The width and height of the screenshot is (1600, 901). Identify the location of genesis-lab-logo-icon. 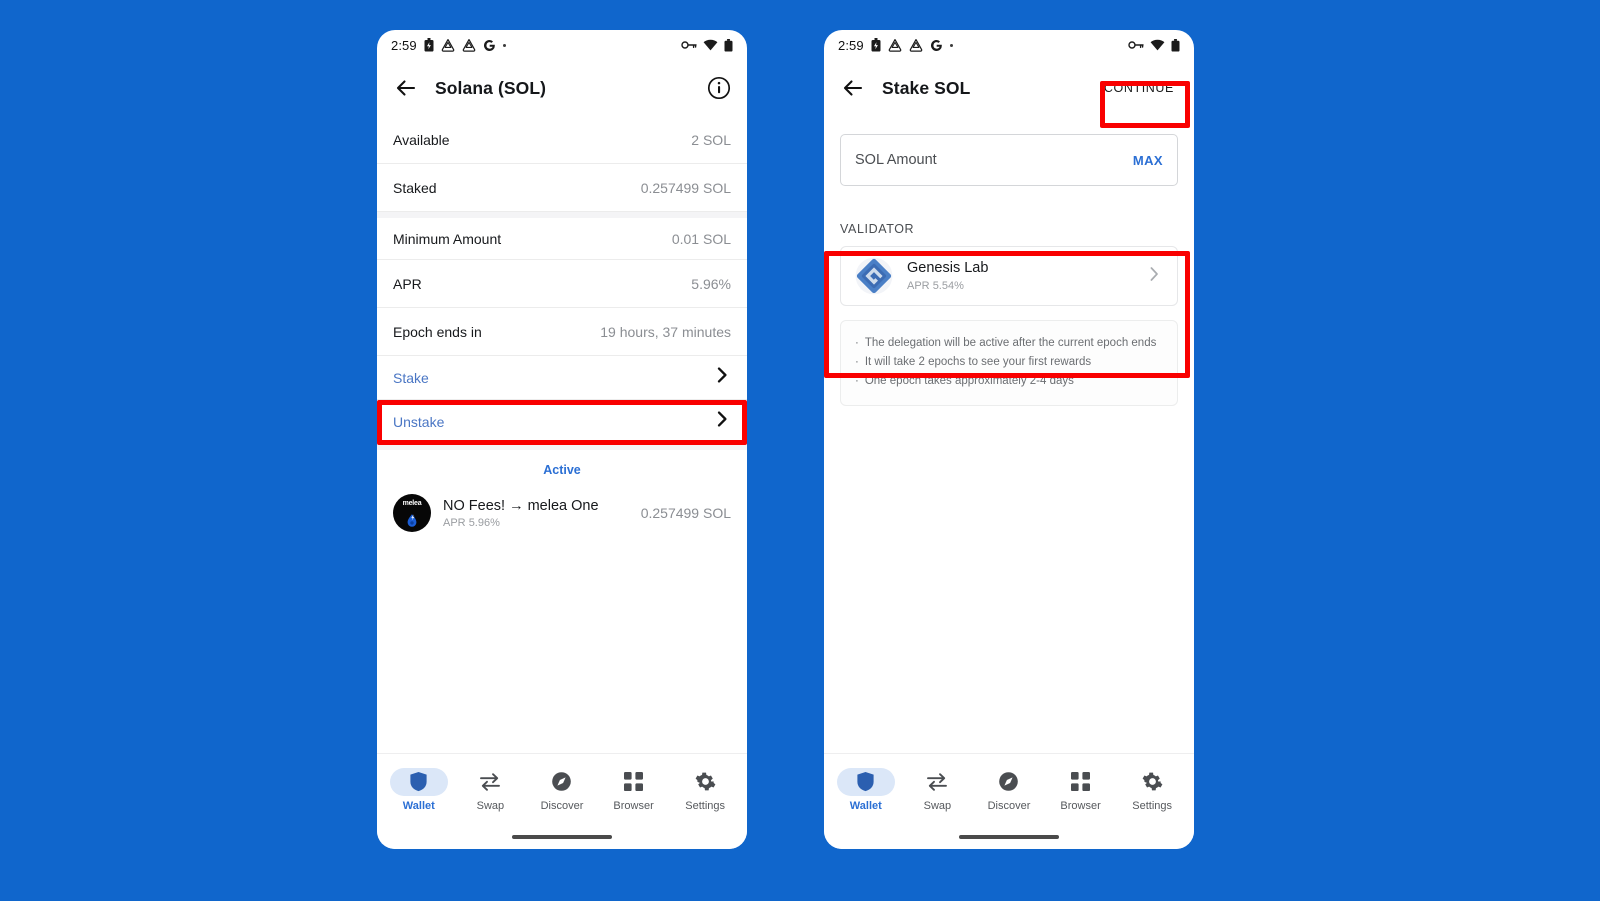
(874, 276).